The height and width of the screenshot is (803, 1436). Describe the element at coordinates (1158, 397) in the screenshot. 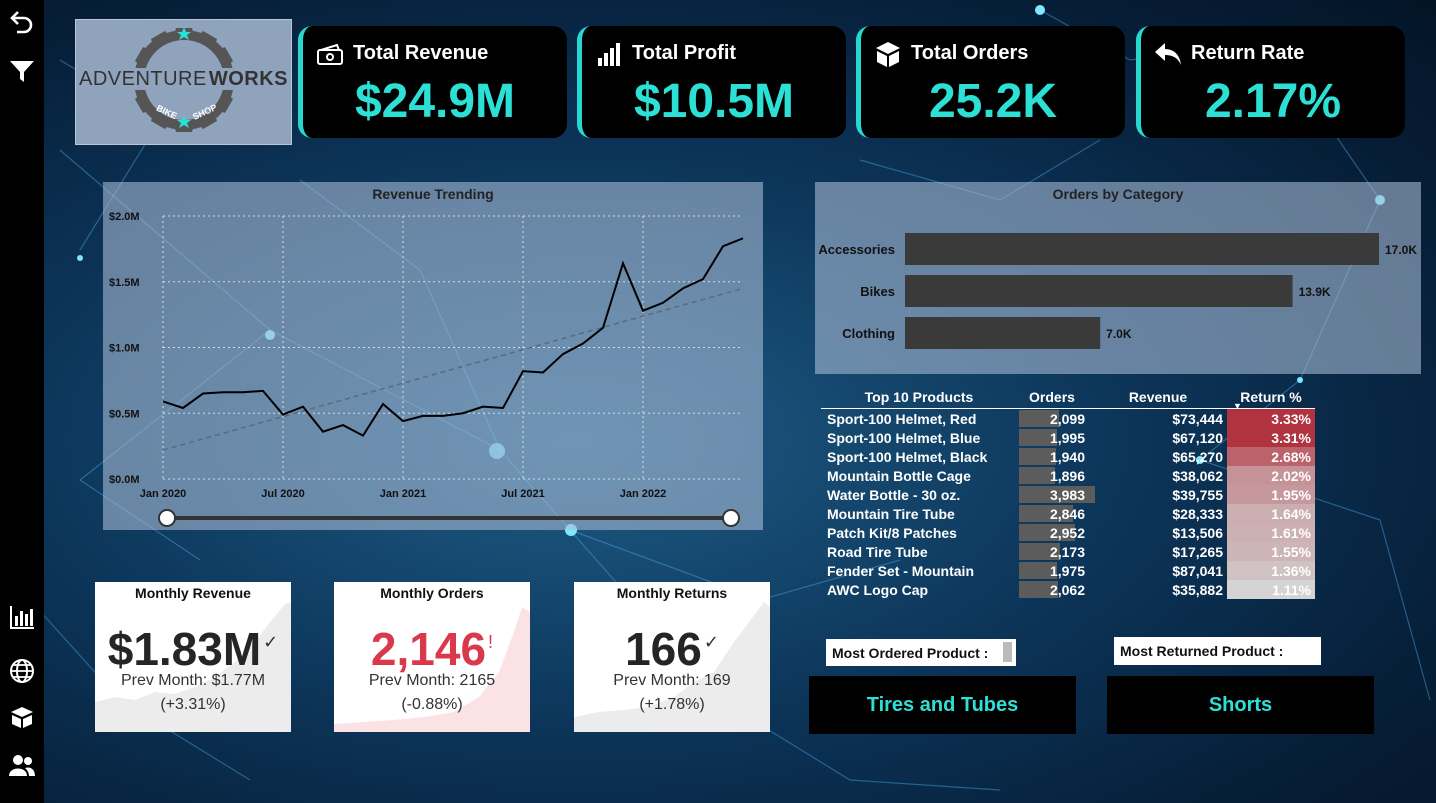

I see `col-header-revenue: Revenue` at that location.